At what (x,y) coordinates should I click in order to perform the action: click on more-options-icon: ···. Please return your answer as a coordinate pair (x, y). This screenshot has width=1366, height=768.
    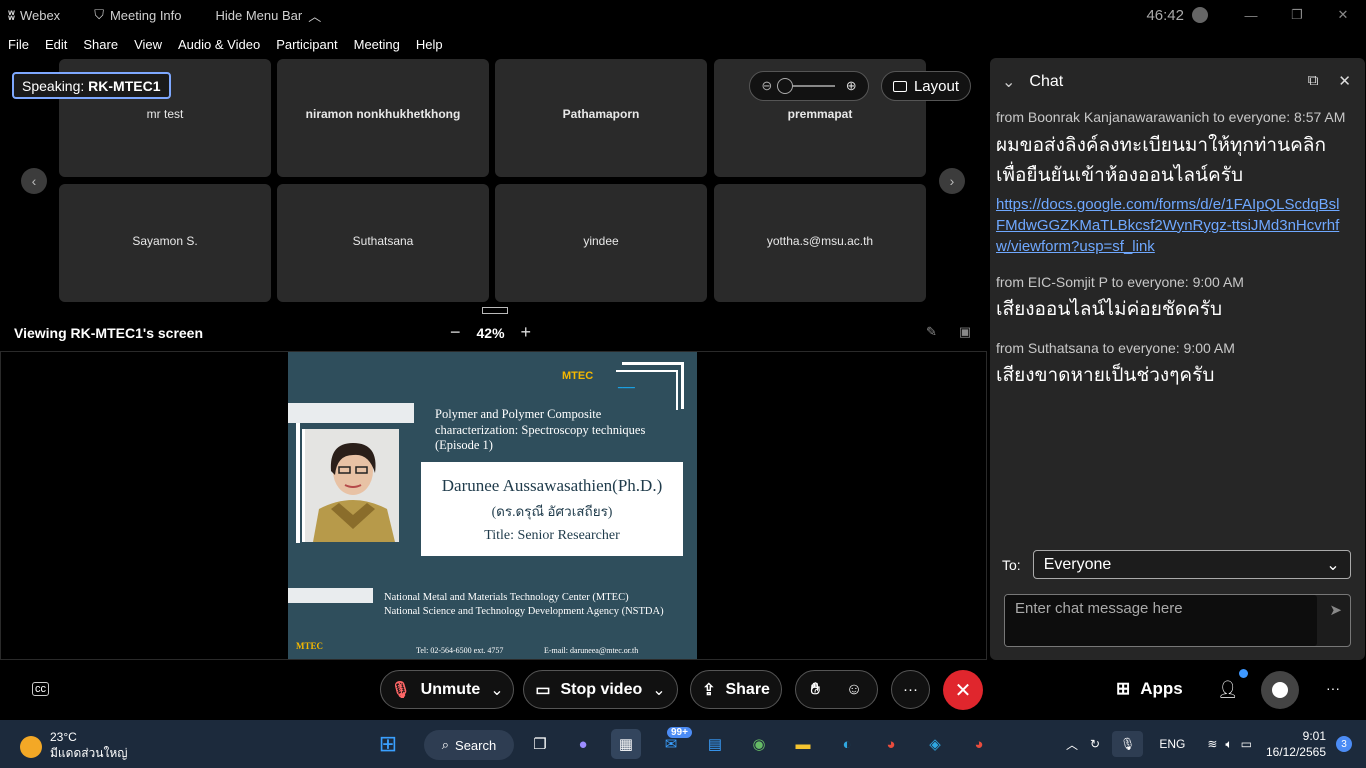
    Looking at the image, I should click on (1333, 688).